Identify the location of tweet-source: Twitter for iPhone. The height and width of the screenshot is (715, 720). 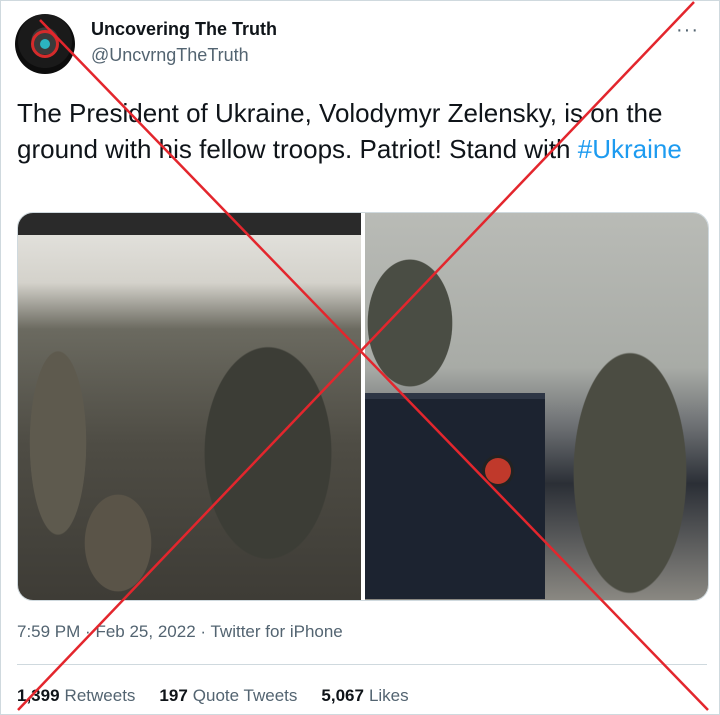
(276, 631).